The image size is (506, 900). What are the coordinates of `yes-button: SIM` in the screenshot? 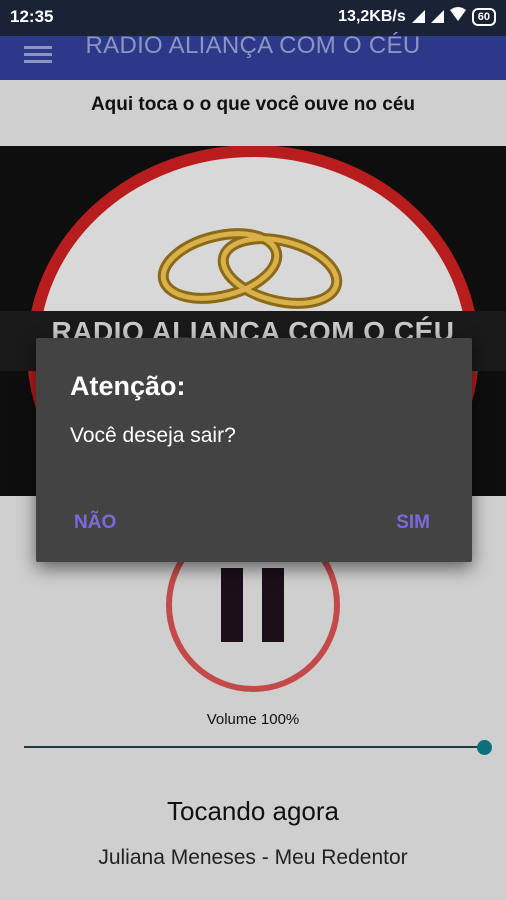 It's located at (413, 523).